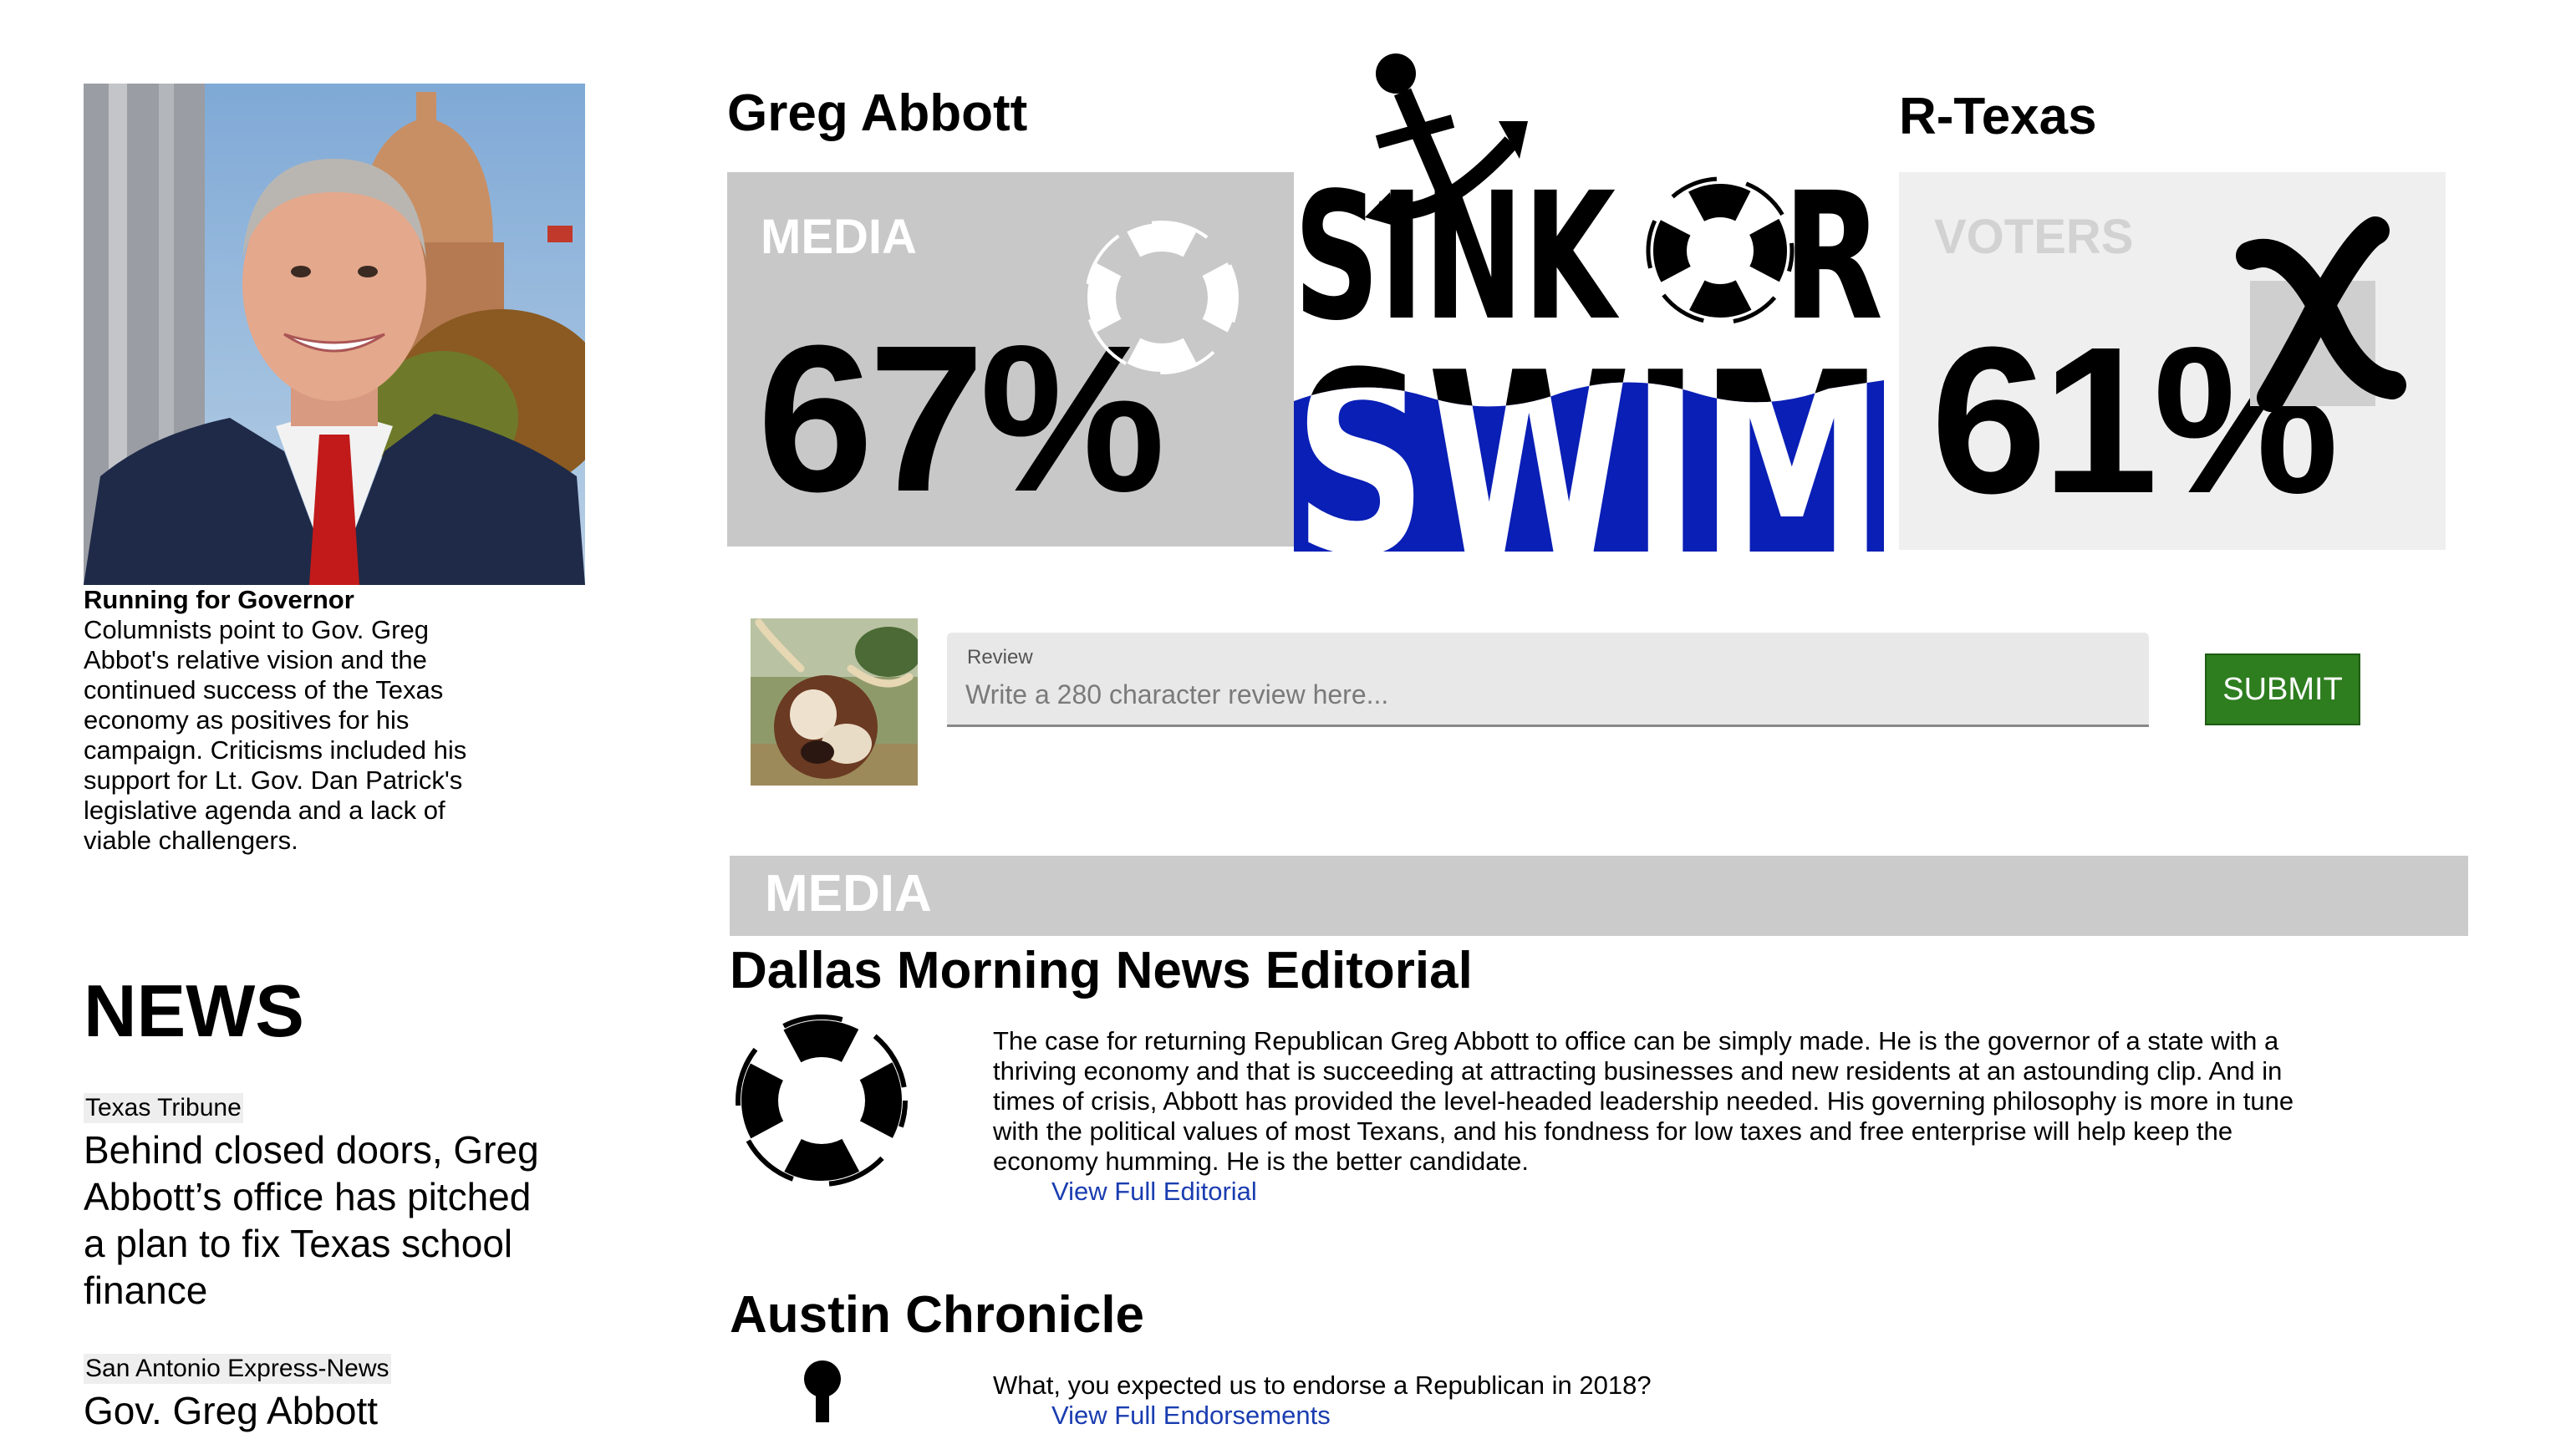 Image resolution: width=2576 pixels, height=1434 pixels. I want to click on candidate-name: Greg Abbott, so click(877, 113).